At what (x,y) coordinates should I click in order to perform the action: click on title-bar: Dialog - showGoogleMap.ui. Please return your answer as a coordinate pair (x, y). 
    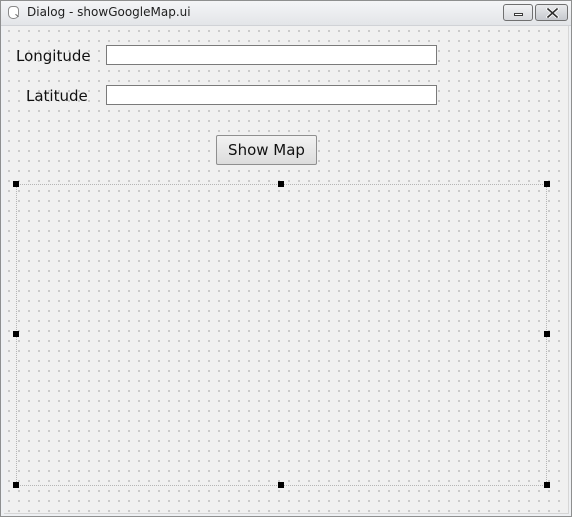
    Looking at the image, I should click on (286, 13).